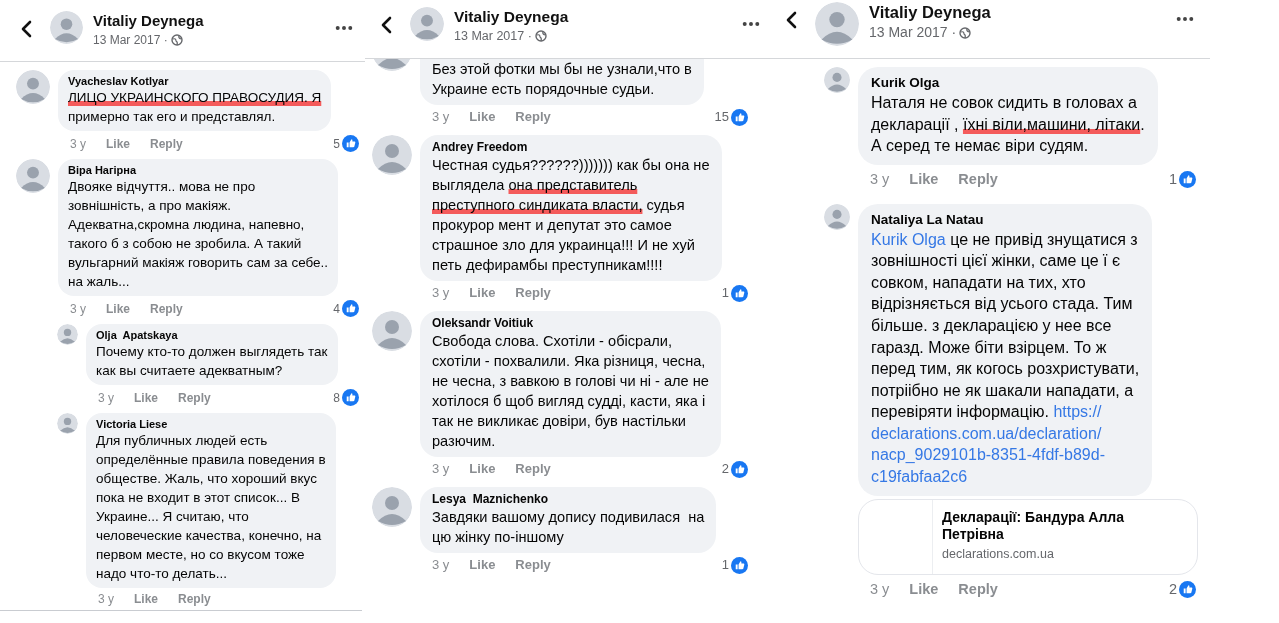 This screenshot has width=1279, height=623. I want to click on reaction-count: 8, so click(336, 397).